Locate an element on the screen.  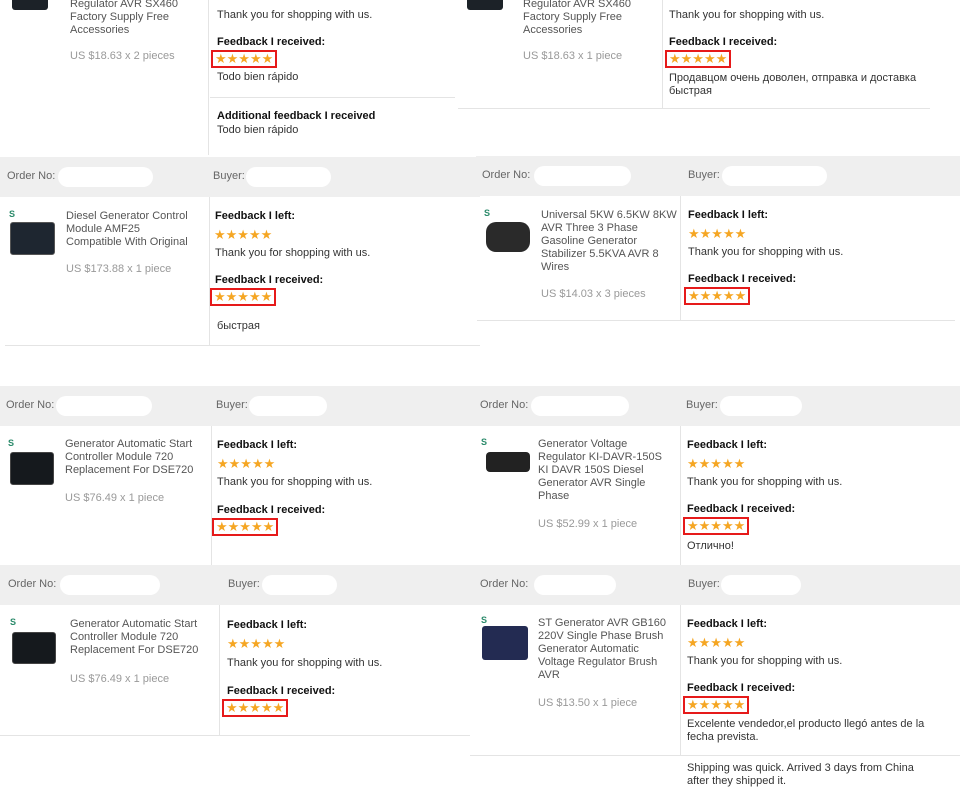
product-price: US $13.50 x 1 piece is located at coordinates (588, 703).